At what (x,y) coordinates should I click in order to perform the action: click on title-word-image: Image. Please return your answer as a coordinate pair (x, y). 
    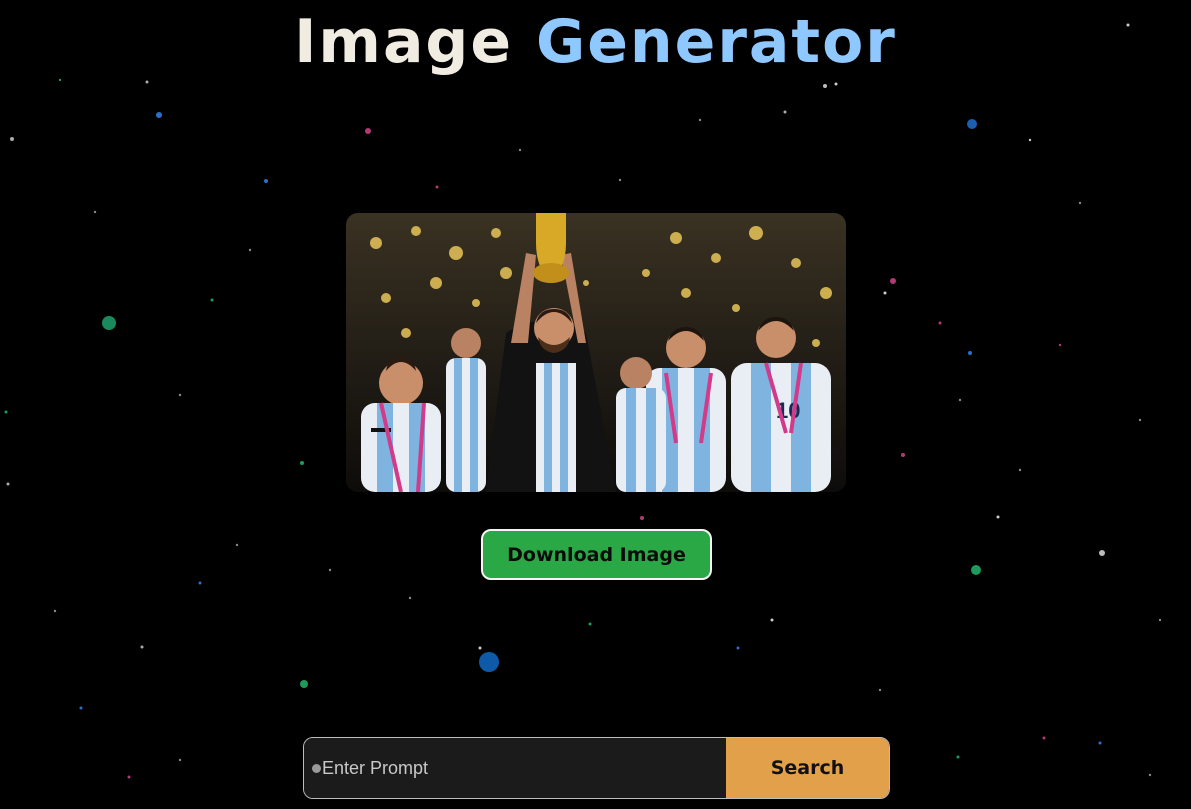
    Looking at the image, I should click on (404, 42).